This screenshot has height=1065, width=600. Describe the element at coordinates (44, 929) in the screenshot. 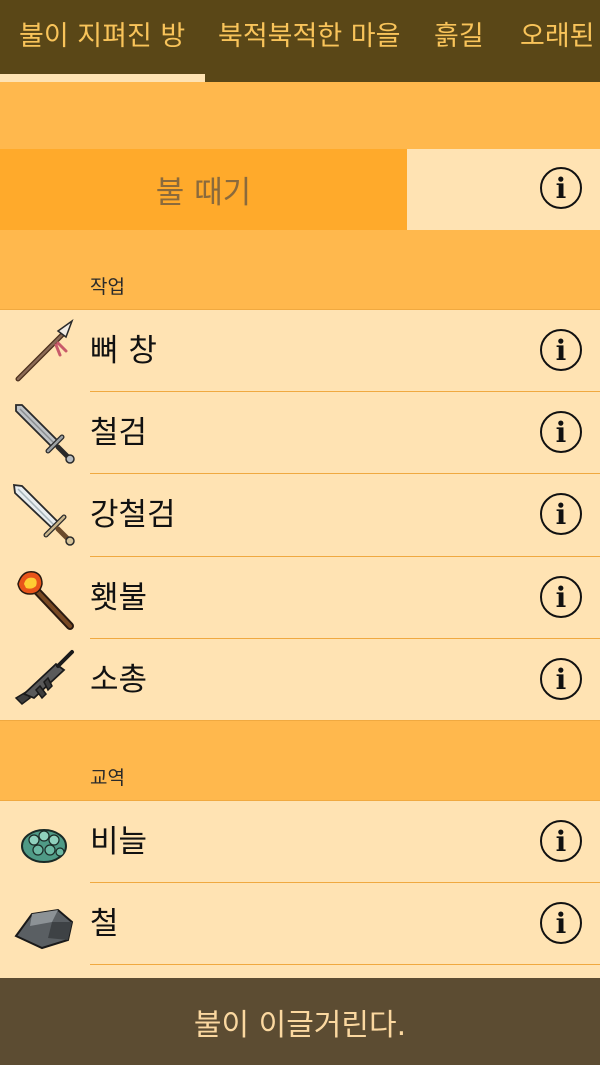

I see `iron-ore-icon` at that location.